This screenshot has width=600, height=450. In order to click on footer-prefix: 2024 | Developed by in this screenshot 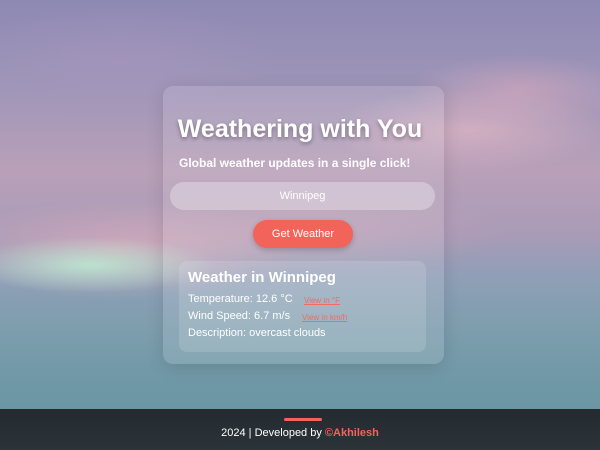, I will do `click(273, 433)`.